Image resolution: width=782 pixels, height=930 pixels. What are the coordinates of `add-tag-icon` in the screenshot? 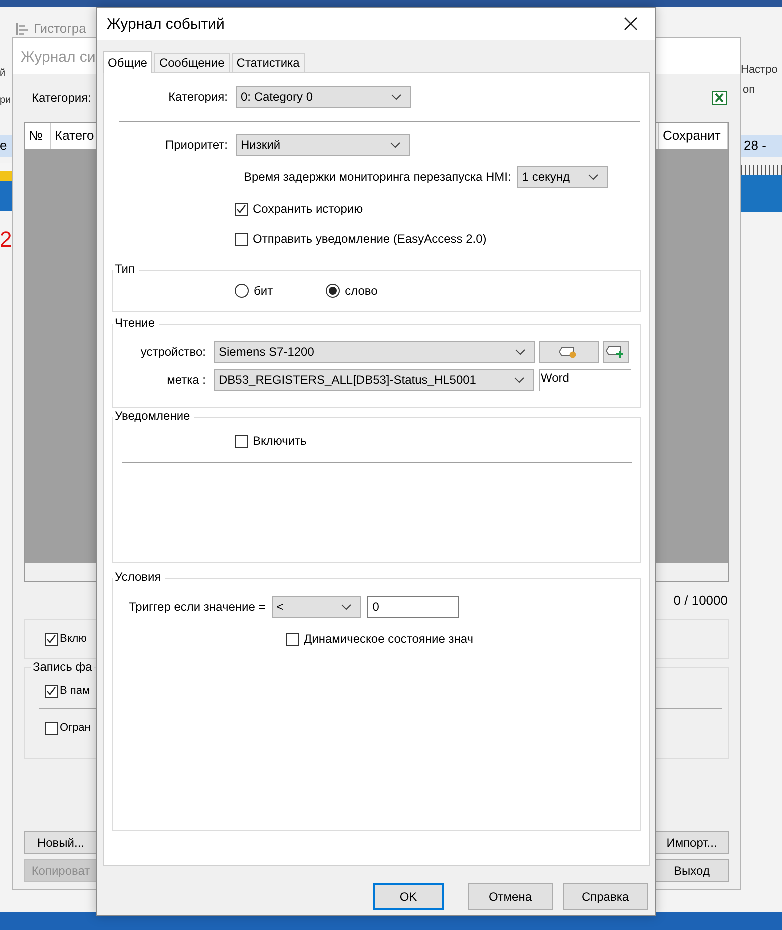 It's located at (616, 352).